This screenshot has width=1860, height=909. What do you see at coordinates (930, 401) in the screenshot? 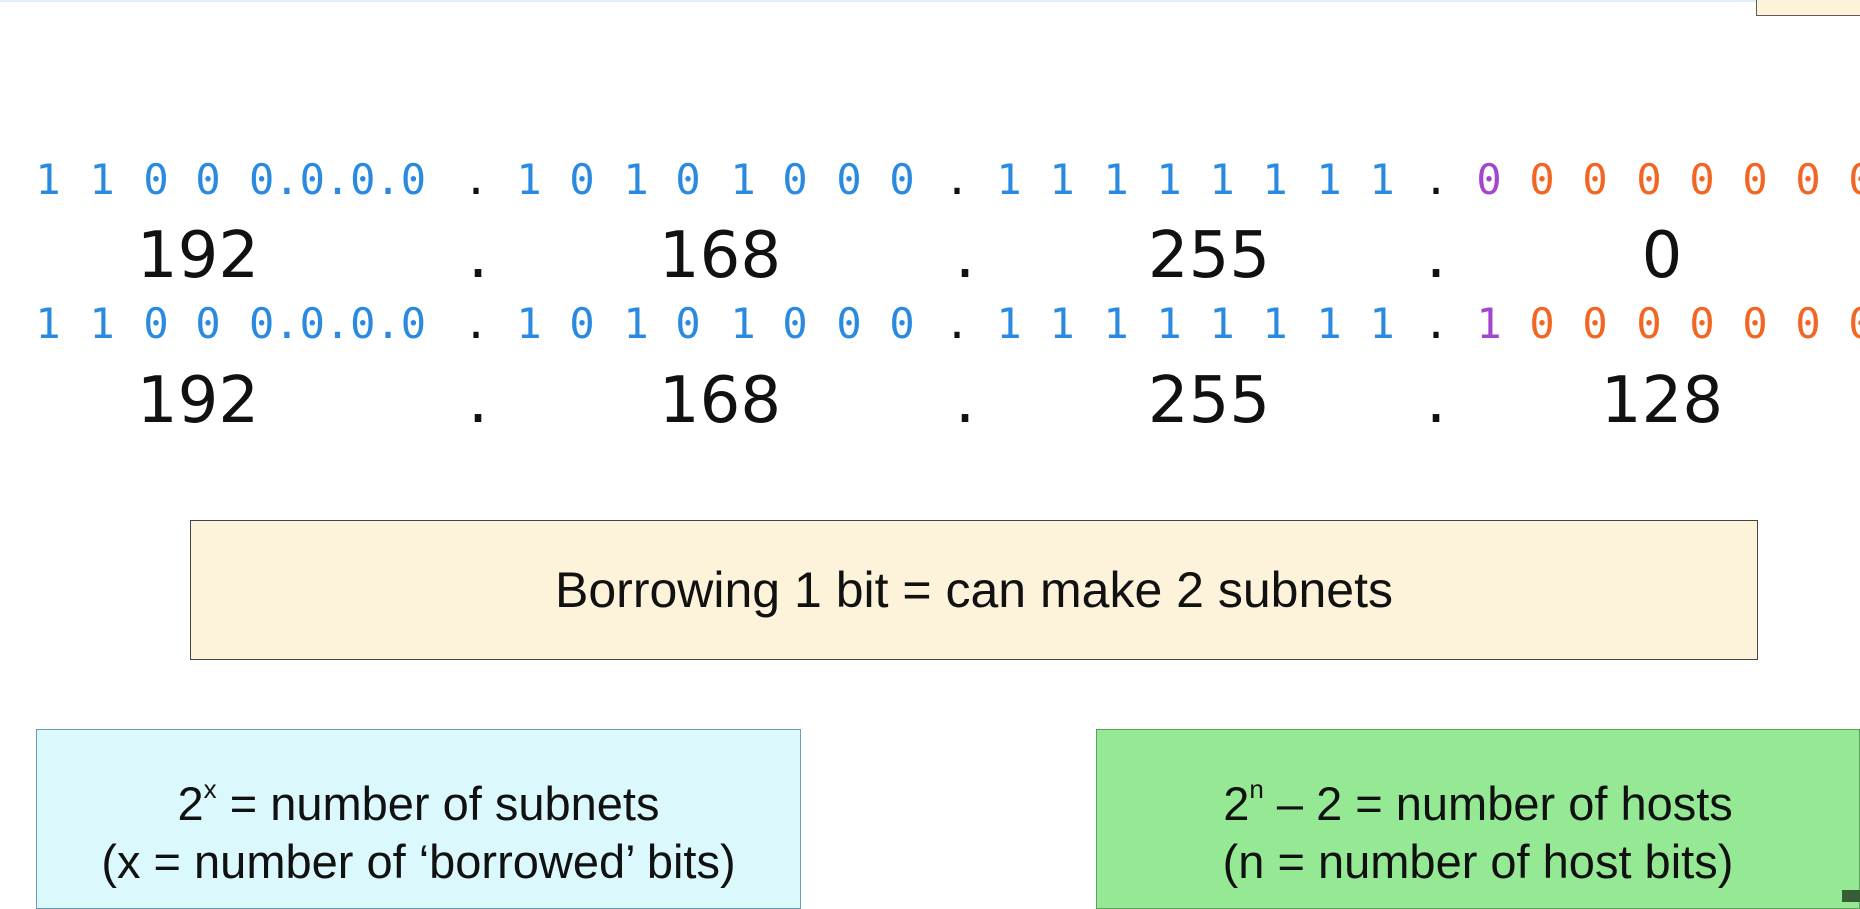
I see `decimal-row-2: 192 . 168 . 255 . 128` at bounding box center [930, 401].